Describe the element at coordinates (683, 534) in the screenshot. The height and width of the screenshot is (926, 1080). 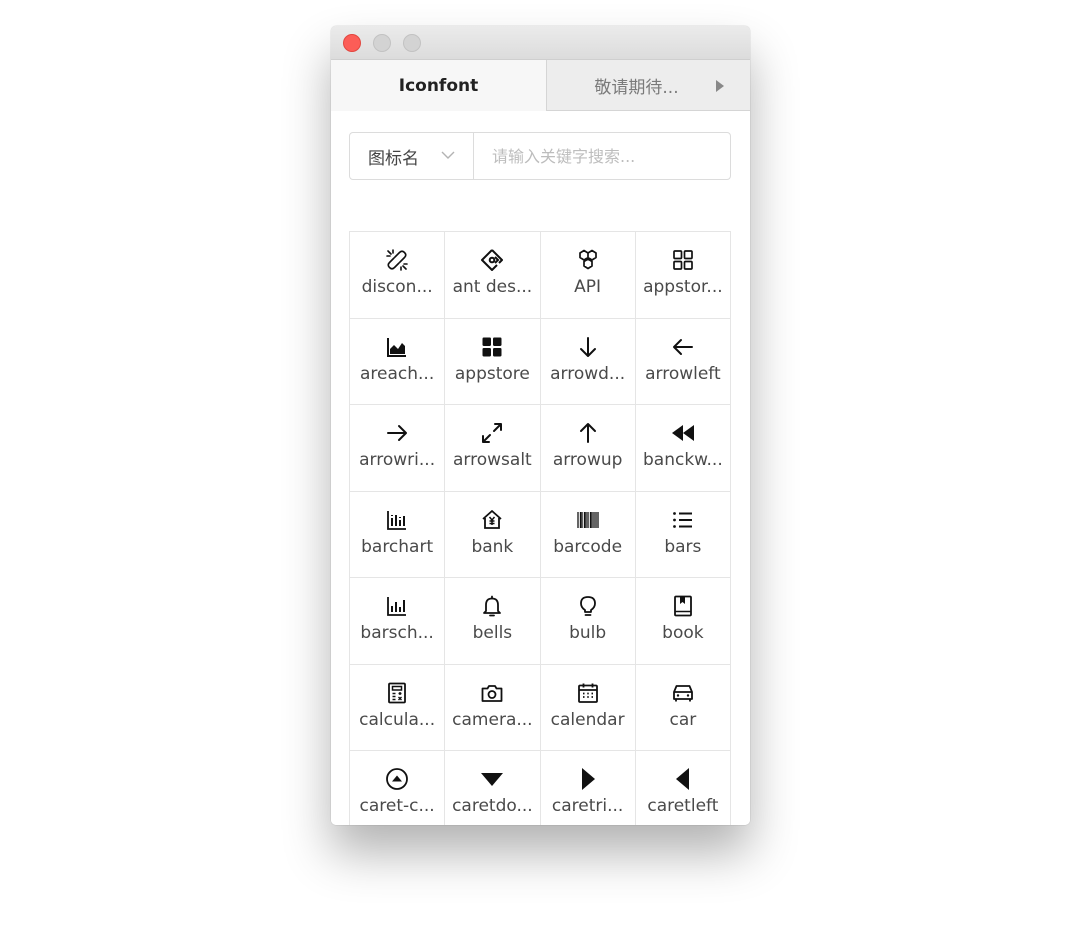
I see `icon-cell: bars` at that location.